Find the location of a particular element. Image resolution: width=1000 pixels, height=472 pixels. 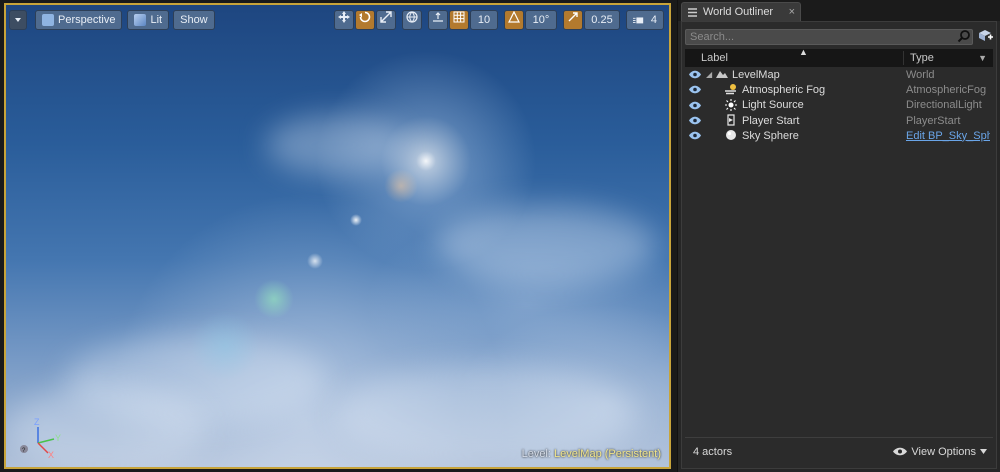

sort-ascending-icon: ▲ is located at coordinates (803, 52).